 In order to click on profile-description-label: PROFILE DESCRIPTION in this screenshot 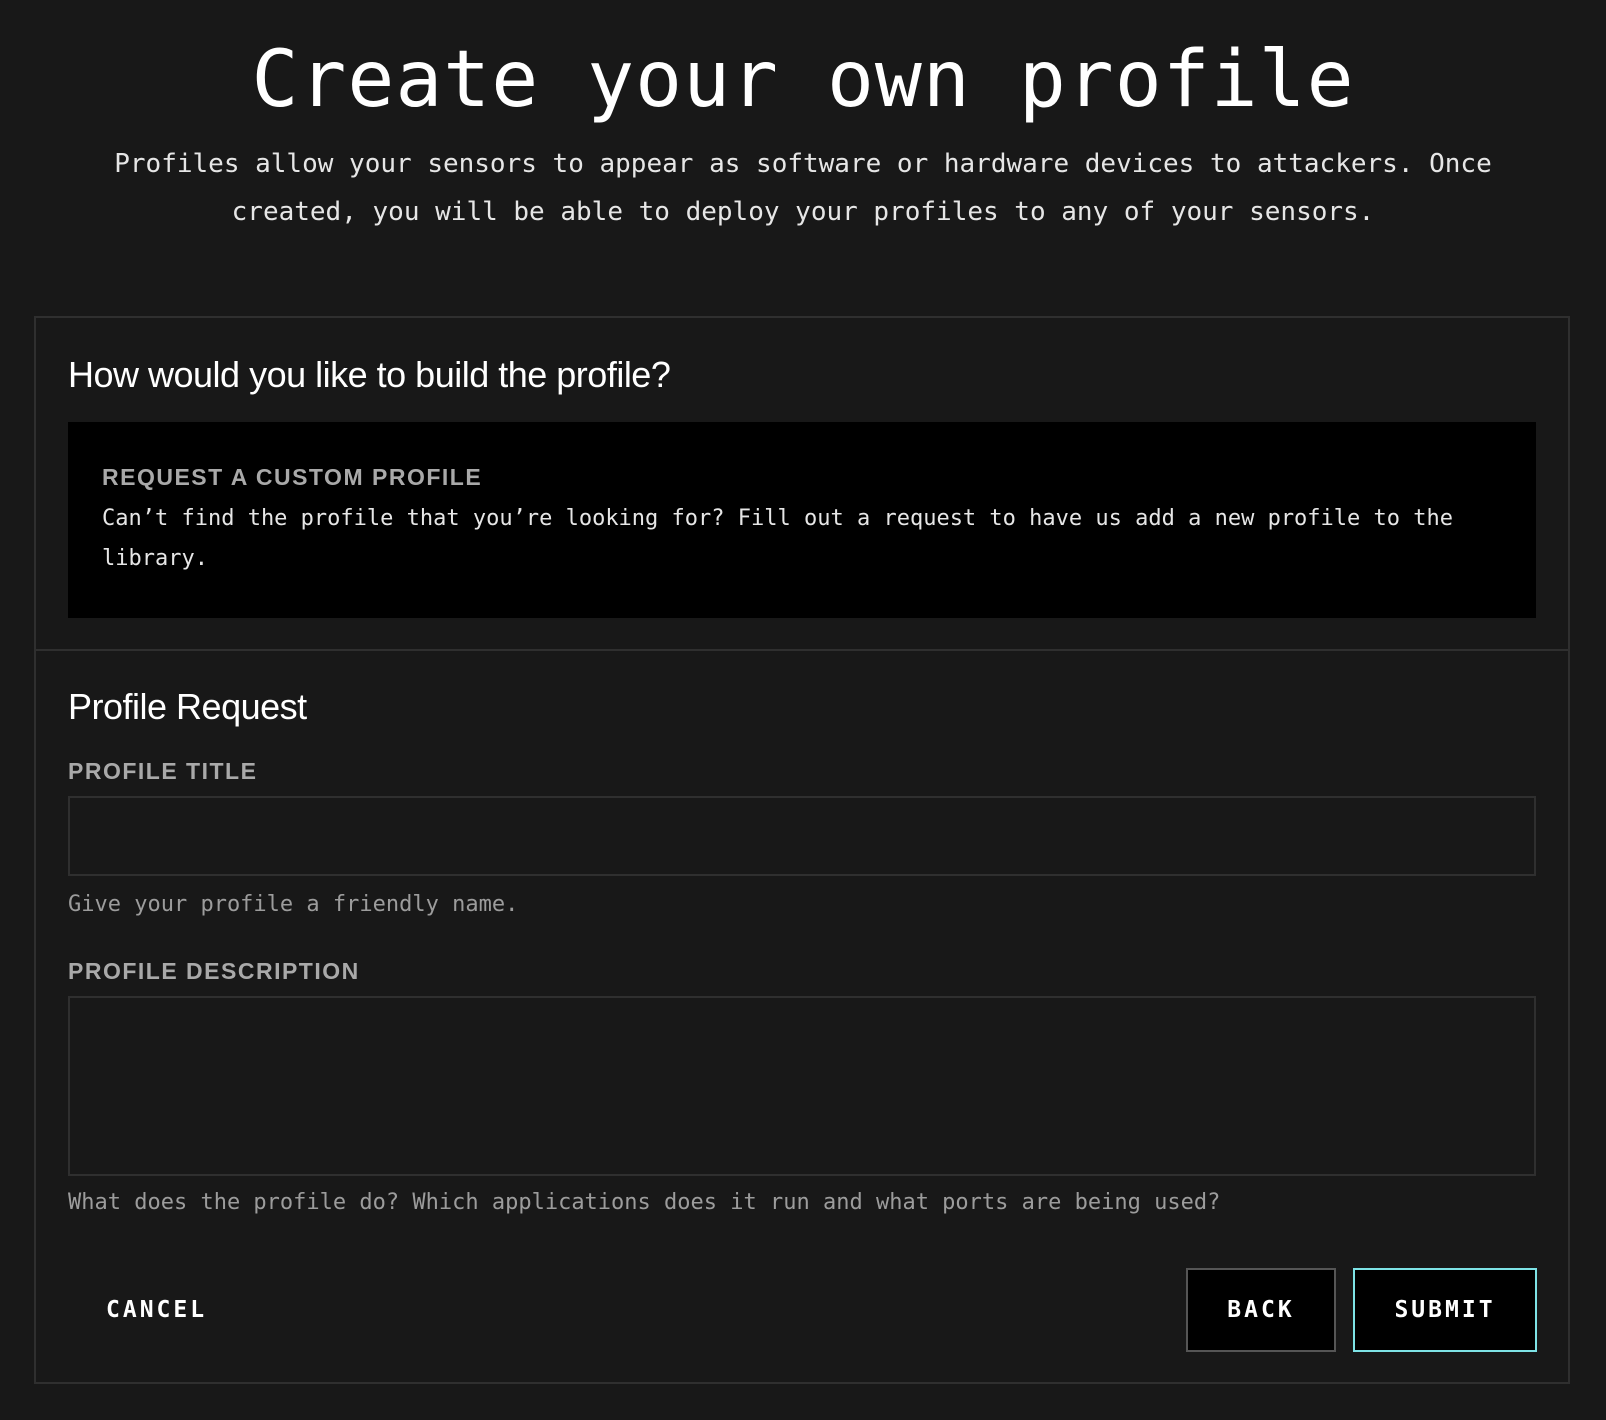, I will do `click(214, 971)`.